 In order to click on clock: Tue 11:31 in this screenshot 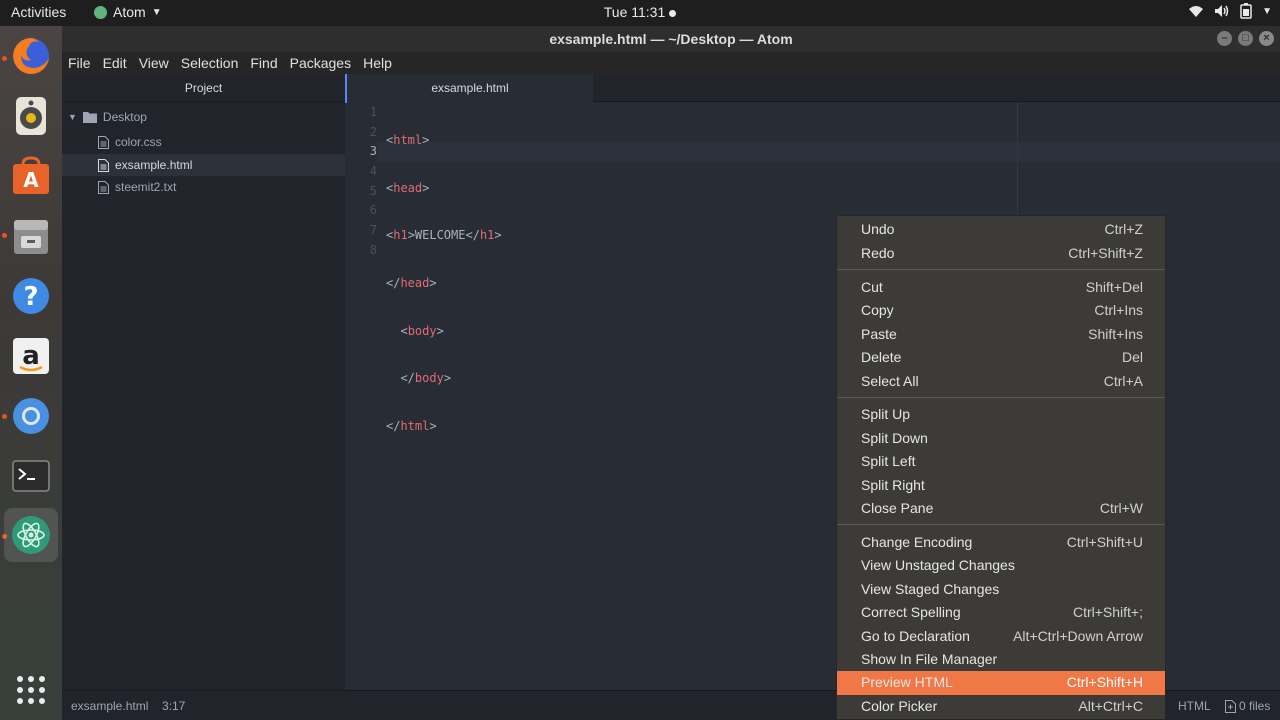, I will do `click(640, 12)`.